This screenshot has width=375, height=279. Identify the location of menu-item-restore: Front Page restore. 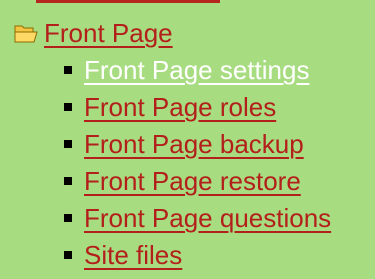
(197, 186).